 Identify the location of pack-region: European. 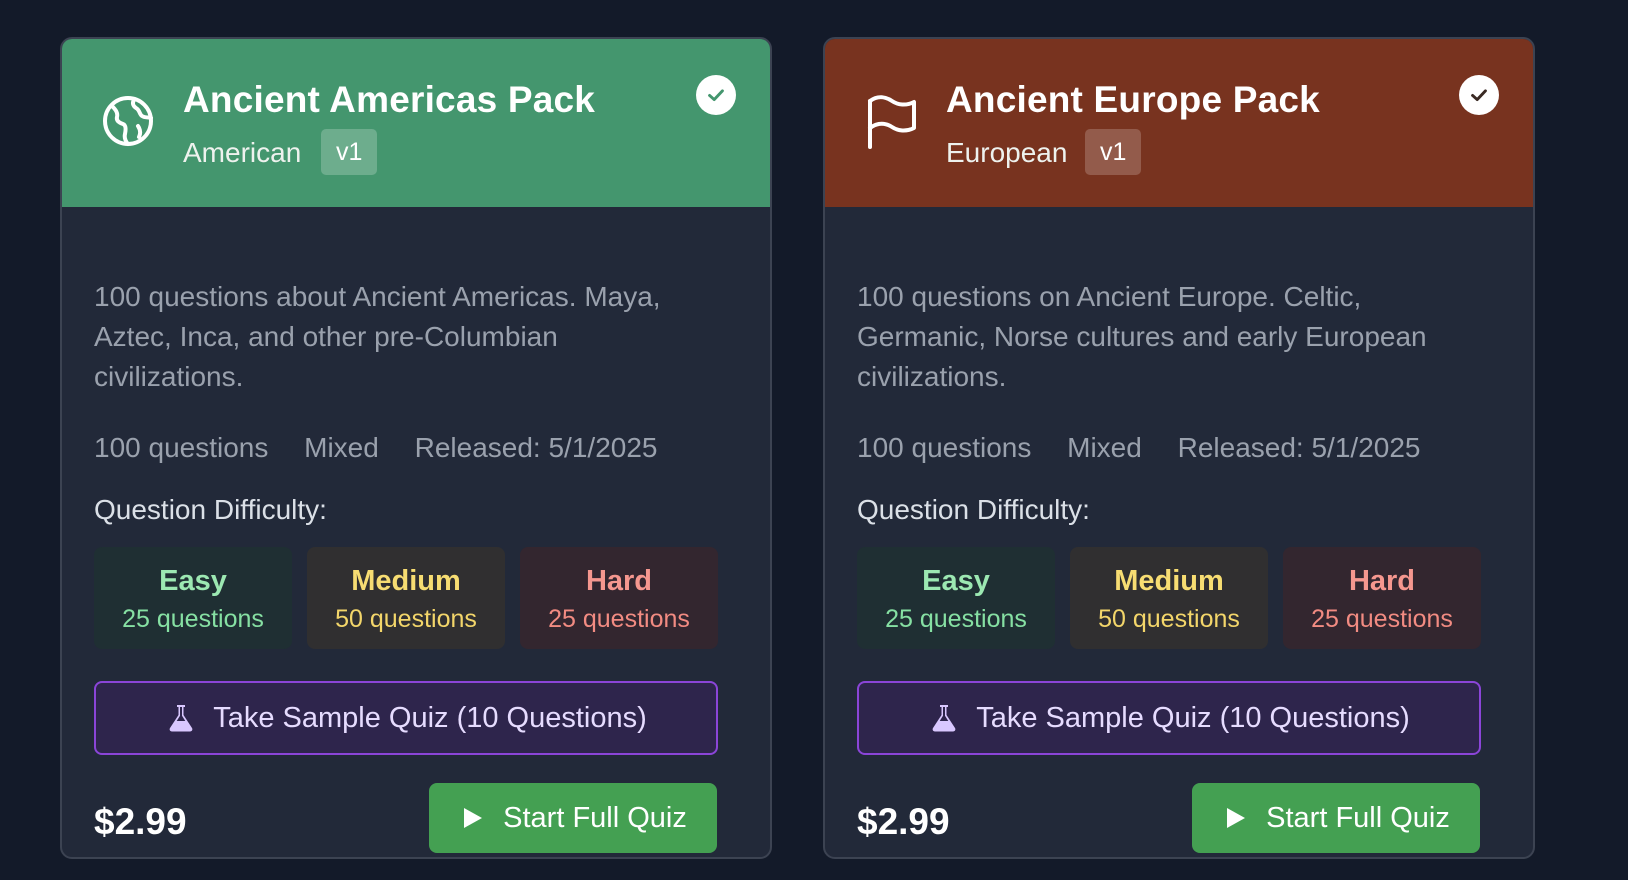
(1007, 152).